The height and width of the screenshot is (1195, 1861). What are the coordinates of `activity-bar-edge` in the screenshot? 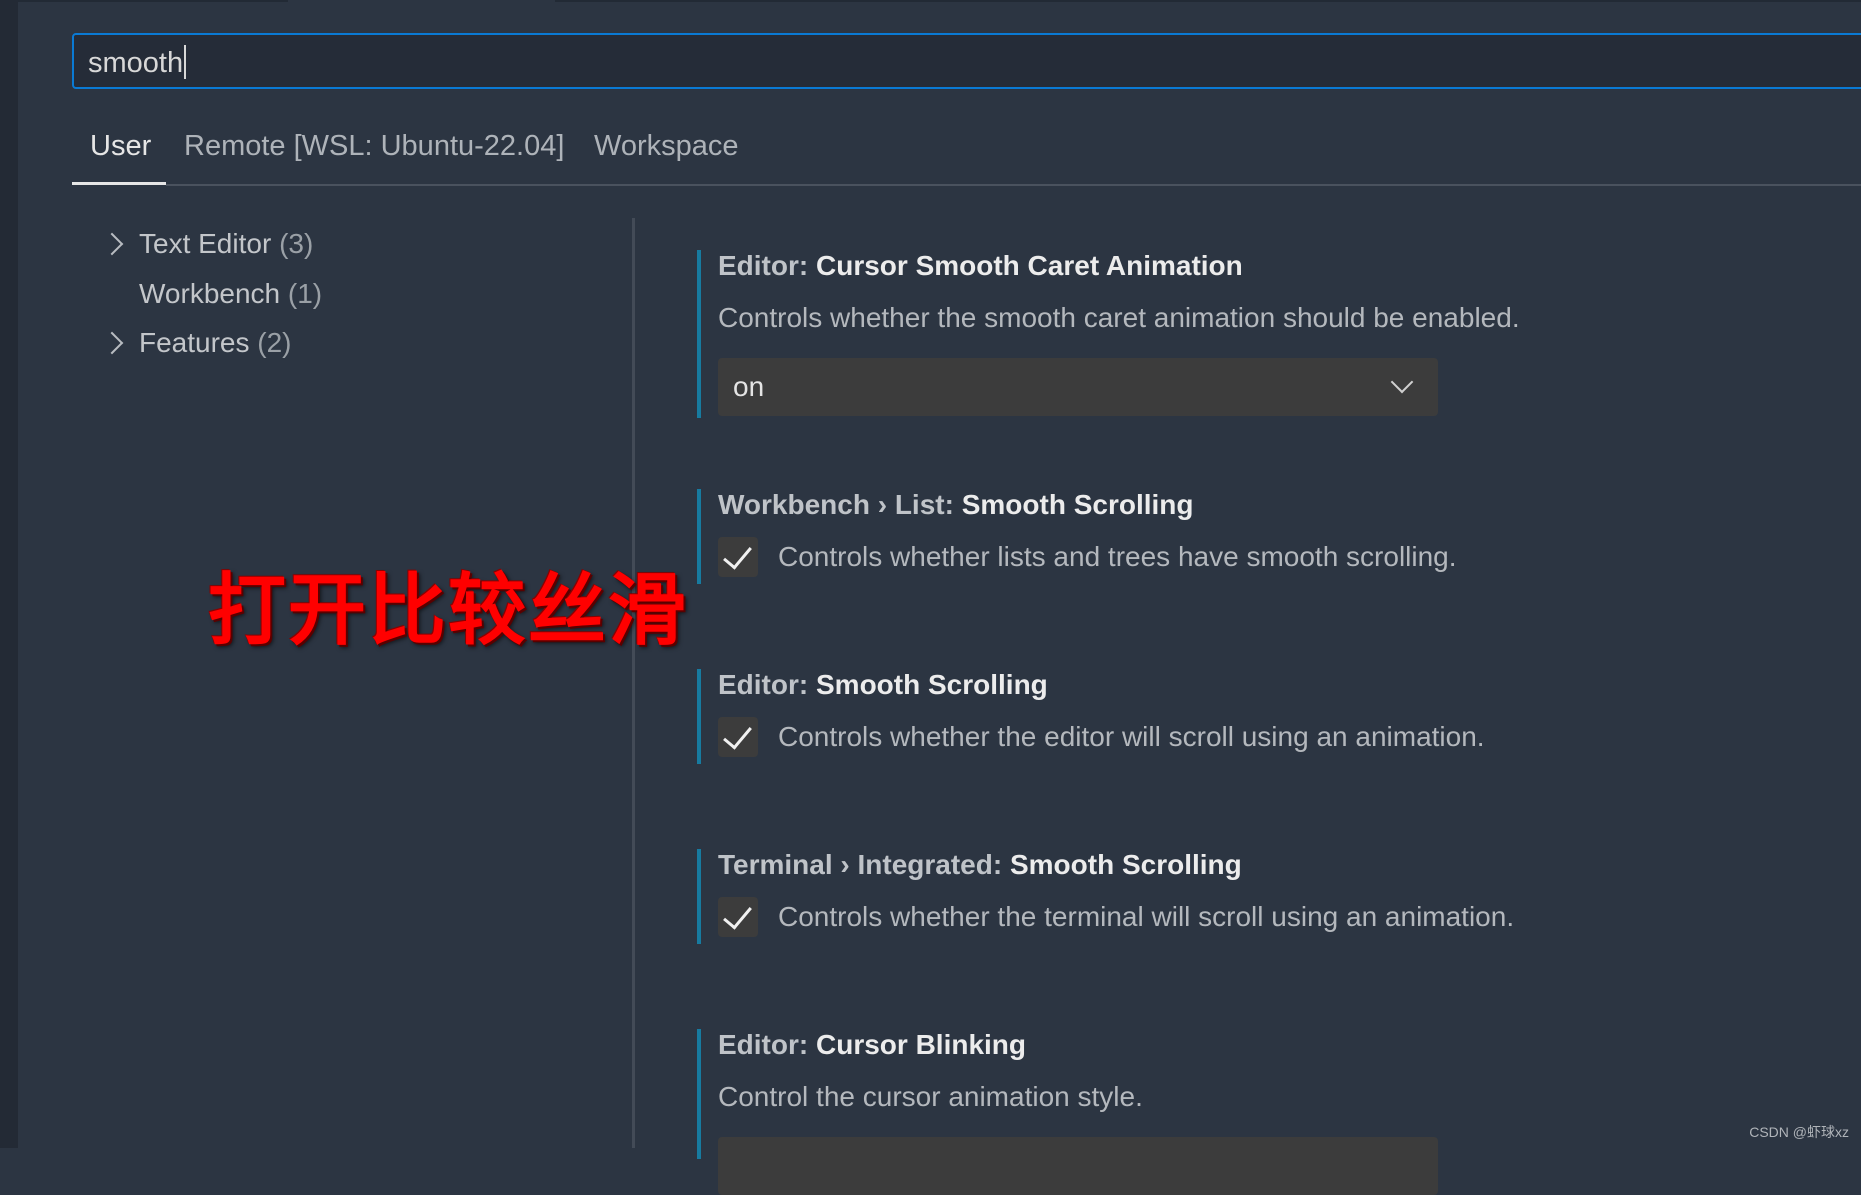 It's located at (9, 574).